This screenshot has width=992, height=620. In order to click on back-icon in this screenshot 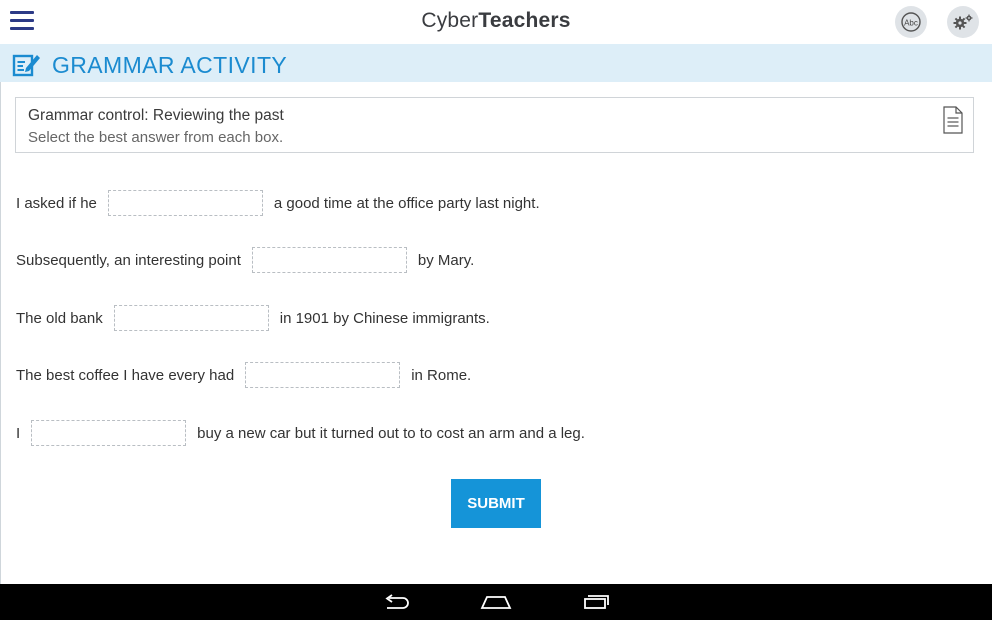, I will do `click(397, 602)`.